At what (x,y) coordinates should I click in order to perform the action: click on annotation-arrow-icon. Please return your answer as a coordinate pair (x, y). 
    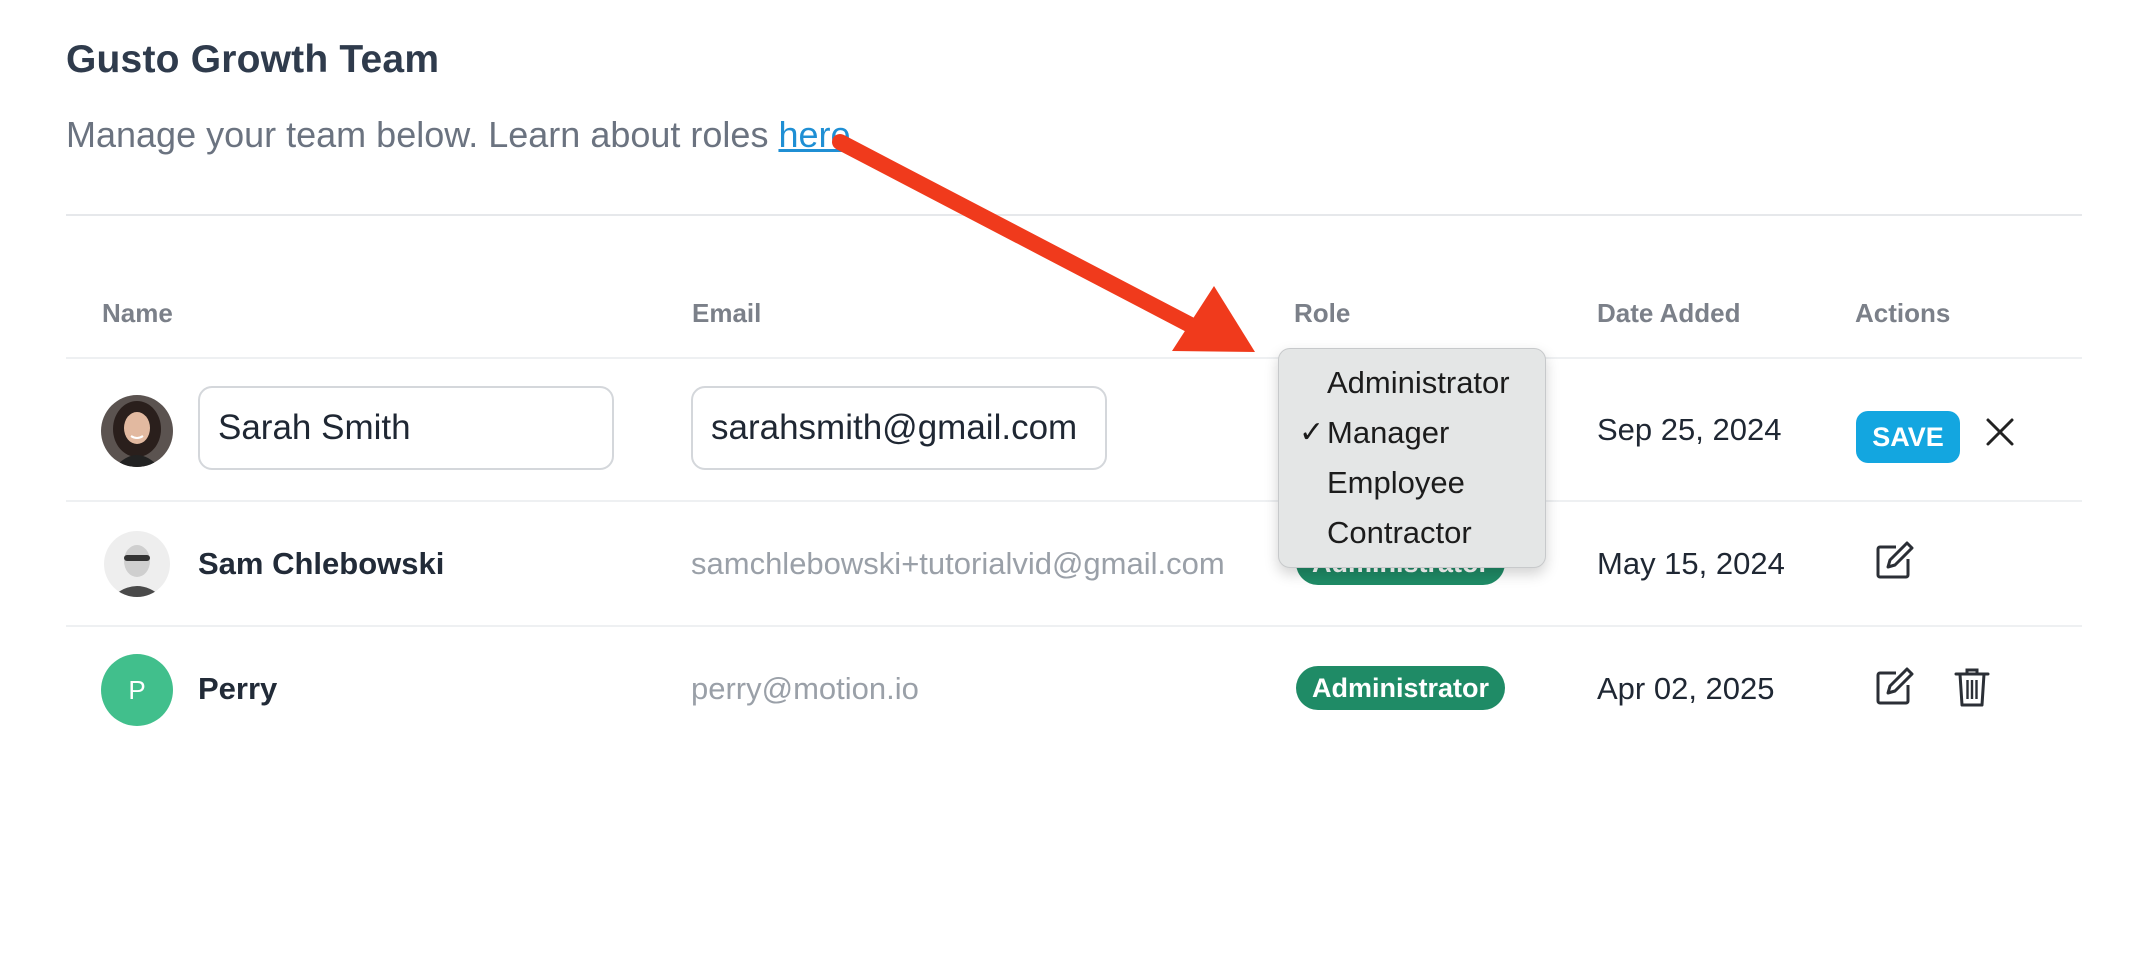
    Looking at the image, I should click on (1043, 243).